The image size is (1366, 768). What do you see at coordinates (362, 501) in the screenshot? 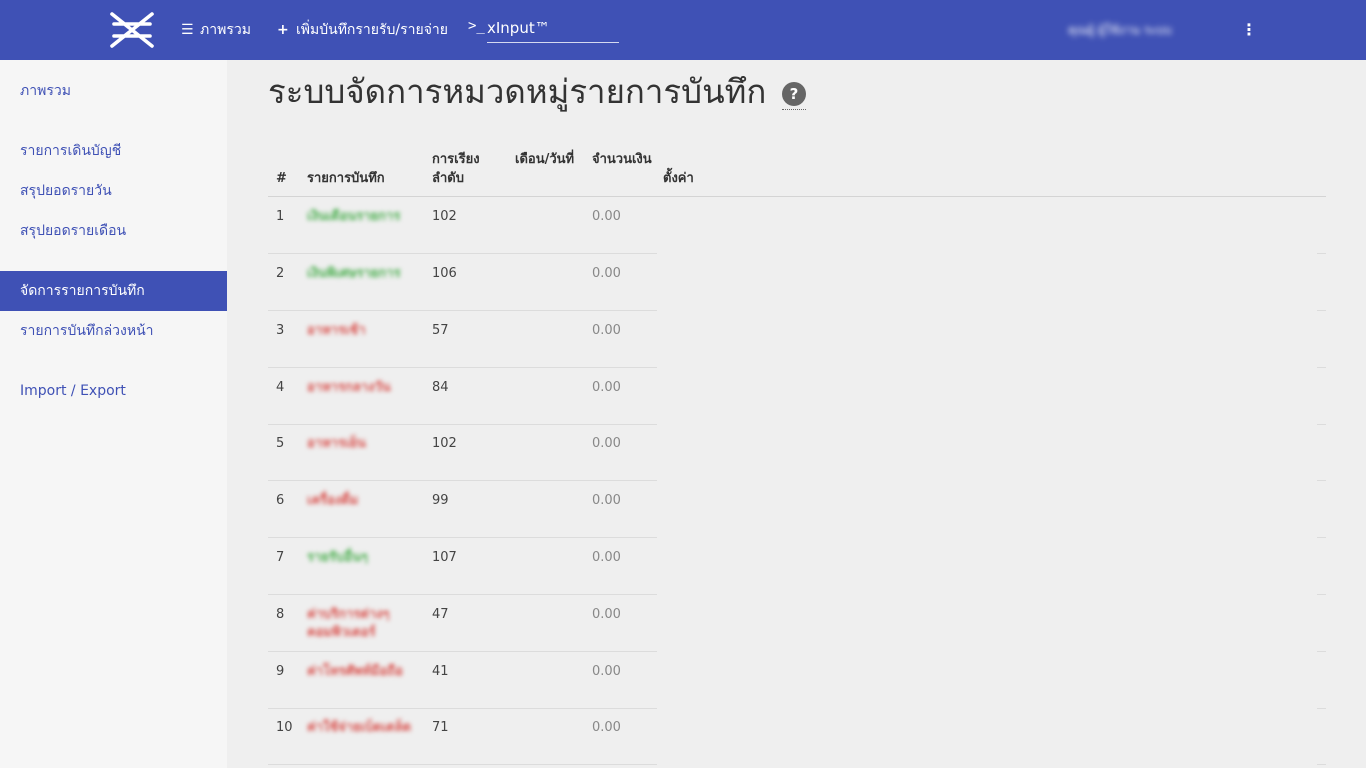
I see `row-name-link: เครื่องดื่ม` at bounding box center [362, 501].